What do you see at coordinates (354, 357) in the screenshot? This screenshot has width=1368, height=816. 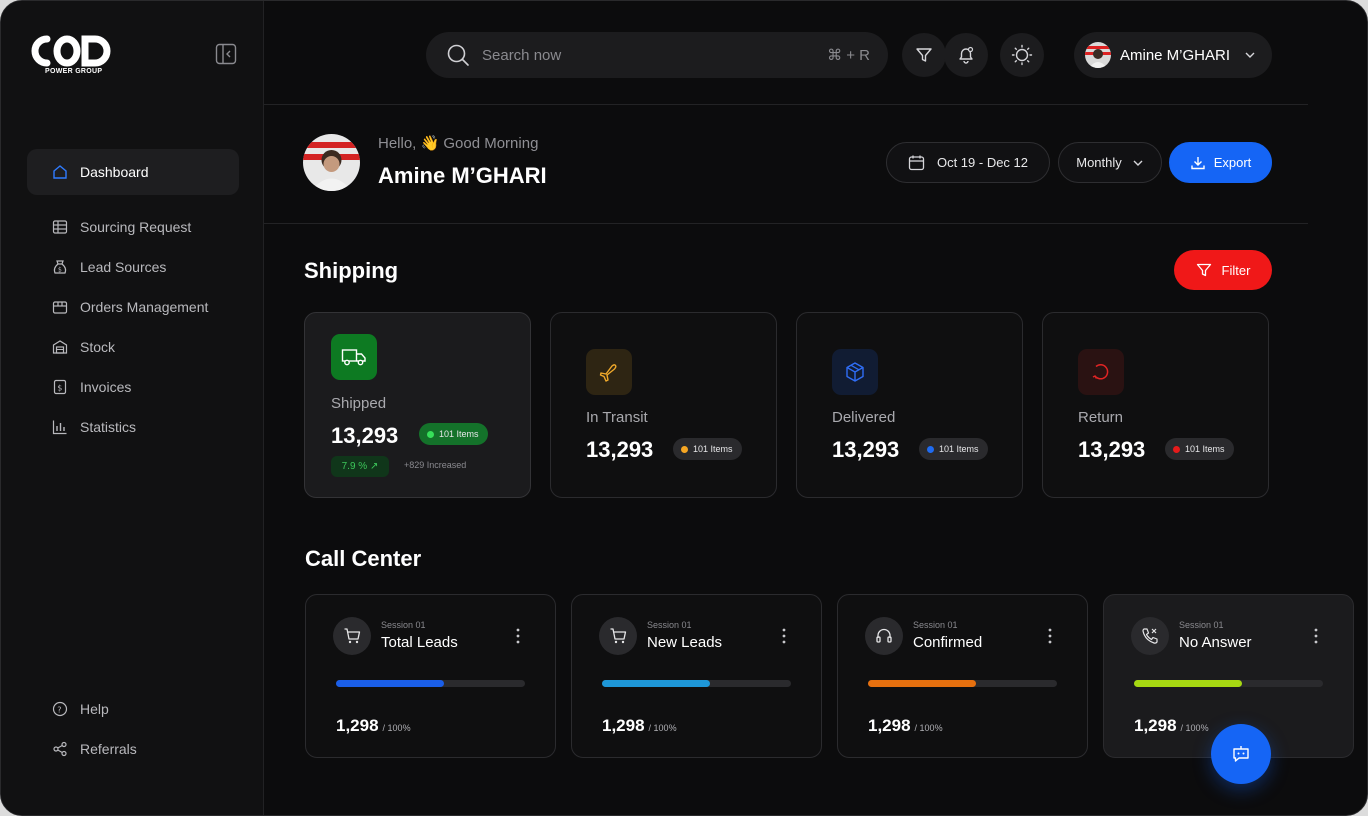 I see `truck-icon` at bounding box center [354, 357].